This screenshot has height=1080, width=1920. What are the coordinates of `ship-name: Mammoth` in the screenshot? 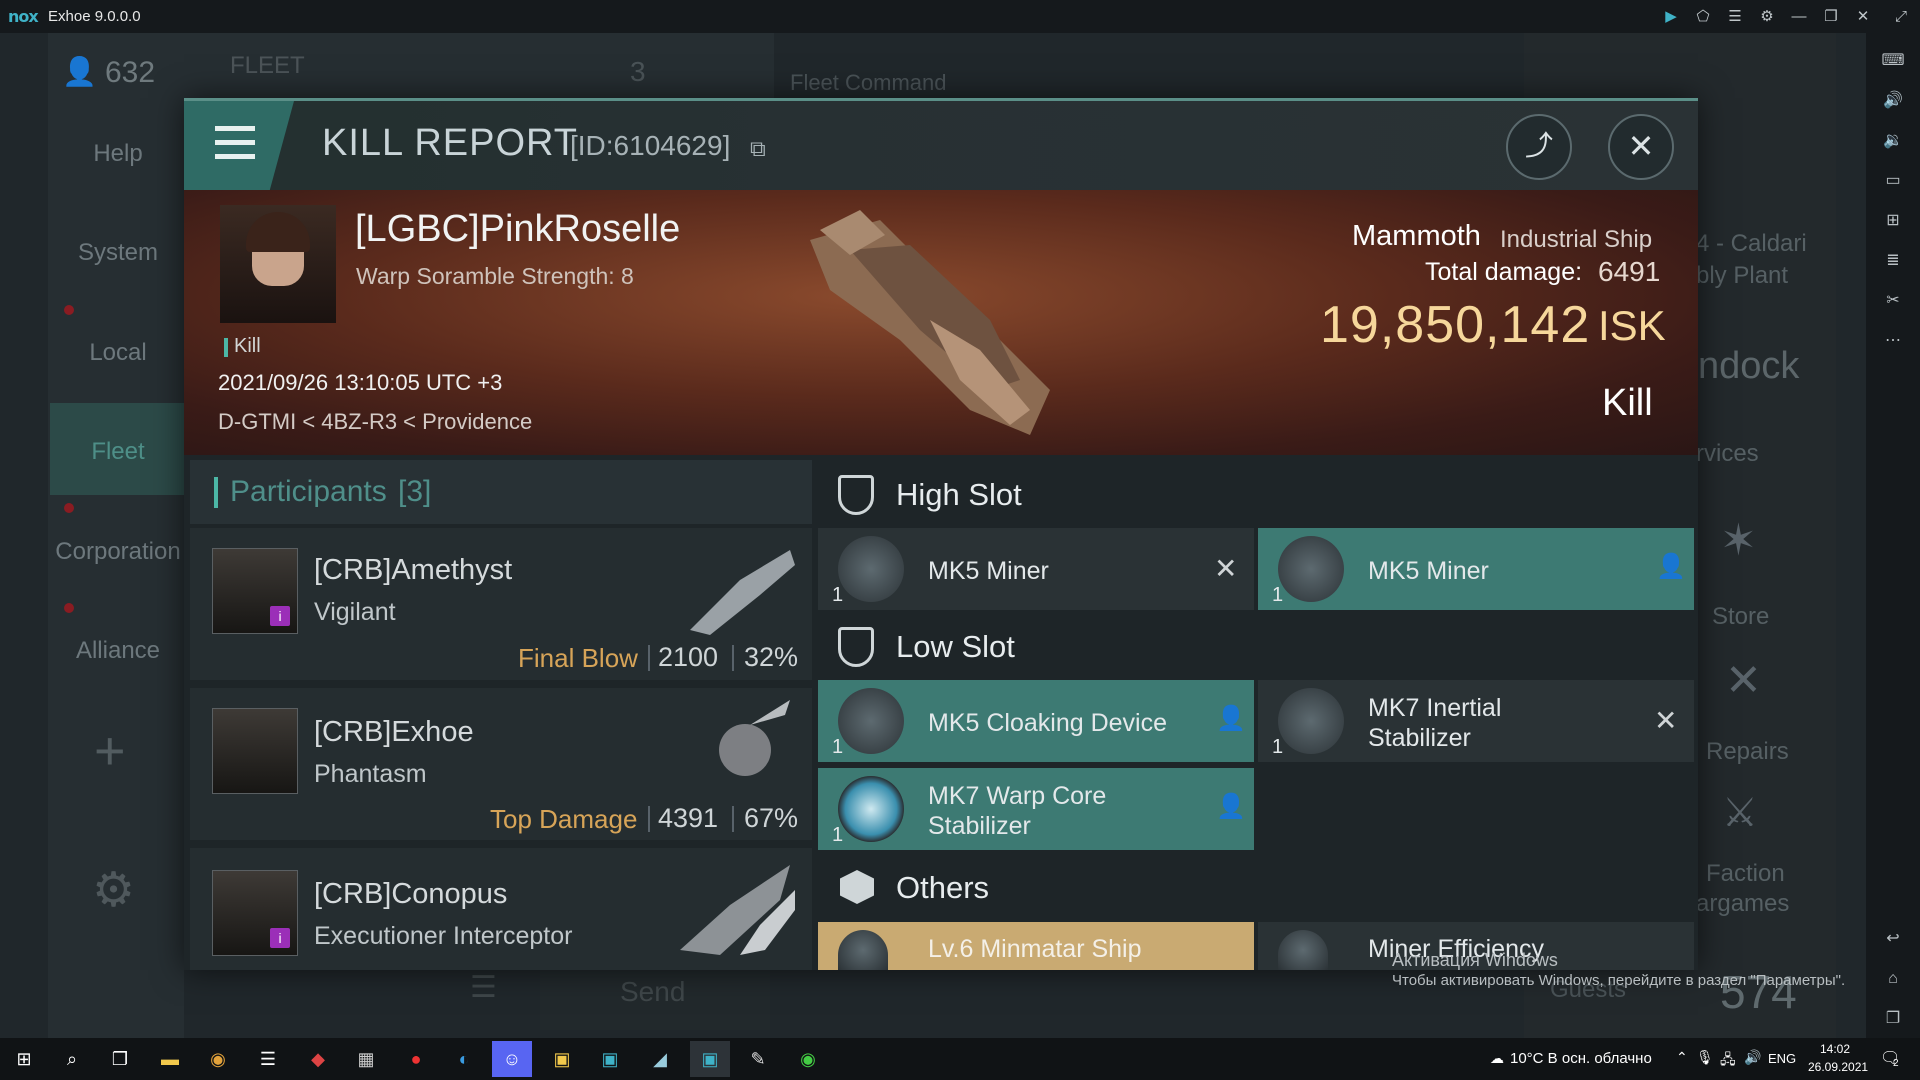 It's located at (1416, 236).